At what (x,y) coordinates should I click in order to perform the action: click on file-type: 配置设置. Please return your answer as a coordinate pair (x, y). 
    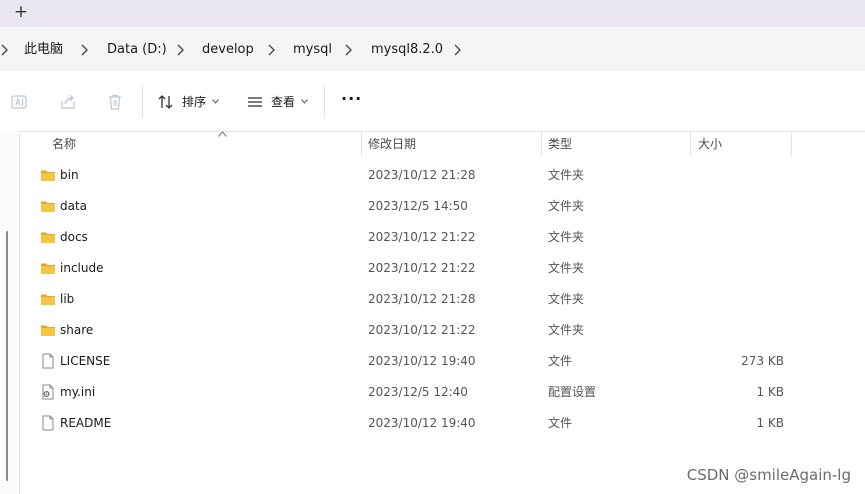
    Looking at the image, I should click on (572, 392).